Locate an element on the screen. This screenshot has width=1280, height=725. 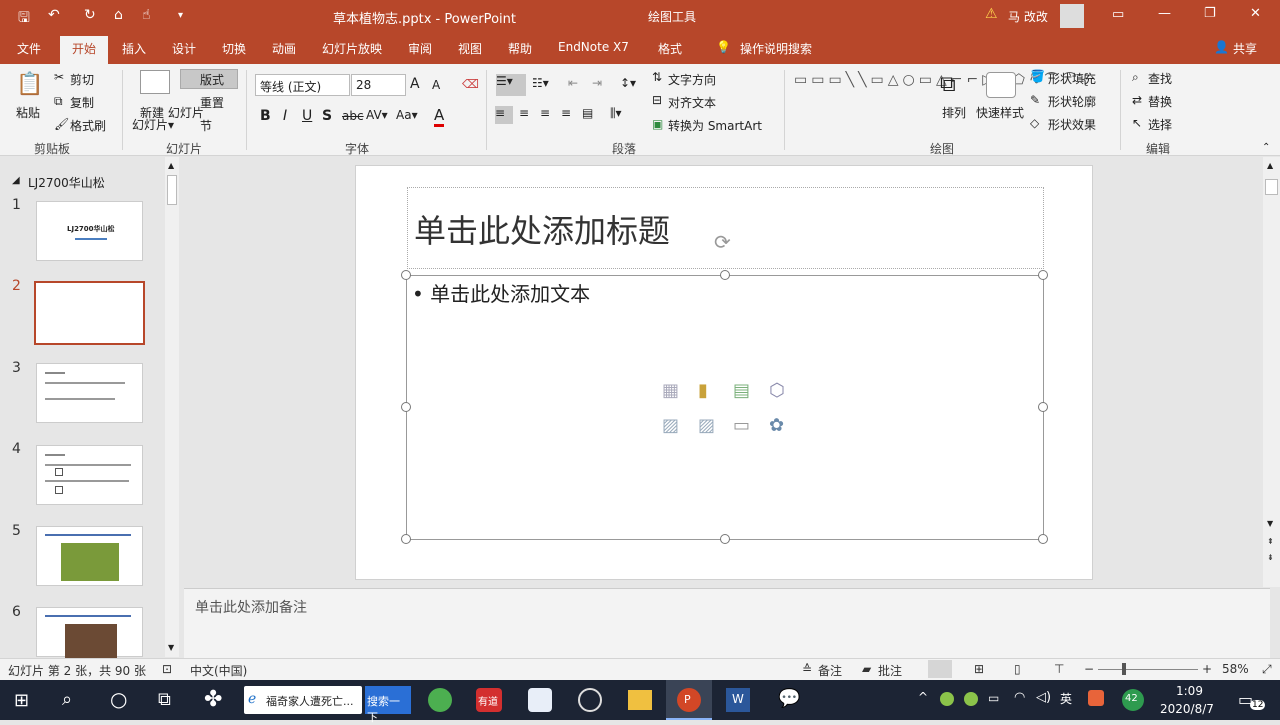
align-text-icon: ⊟ is located at coordinates (657, 100).